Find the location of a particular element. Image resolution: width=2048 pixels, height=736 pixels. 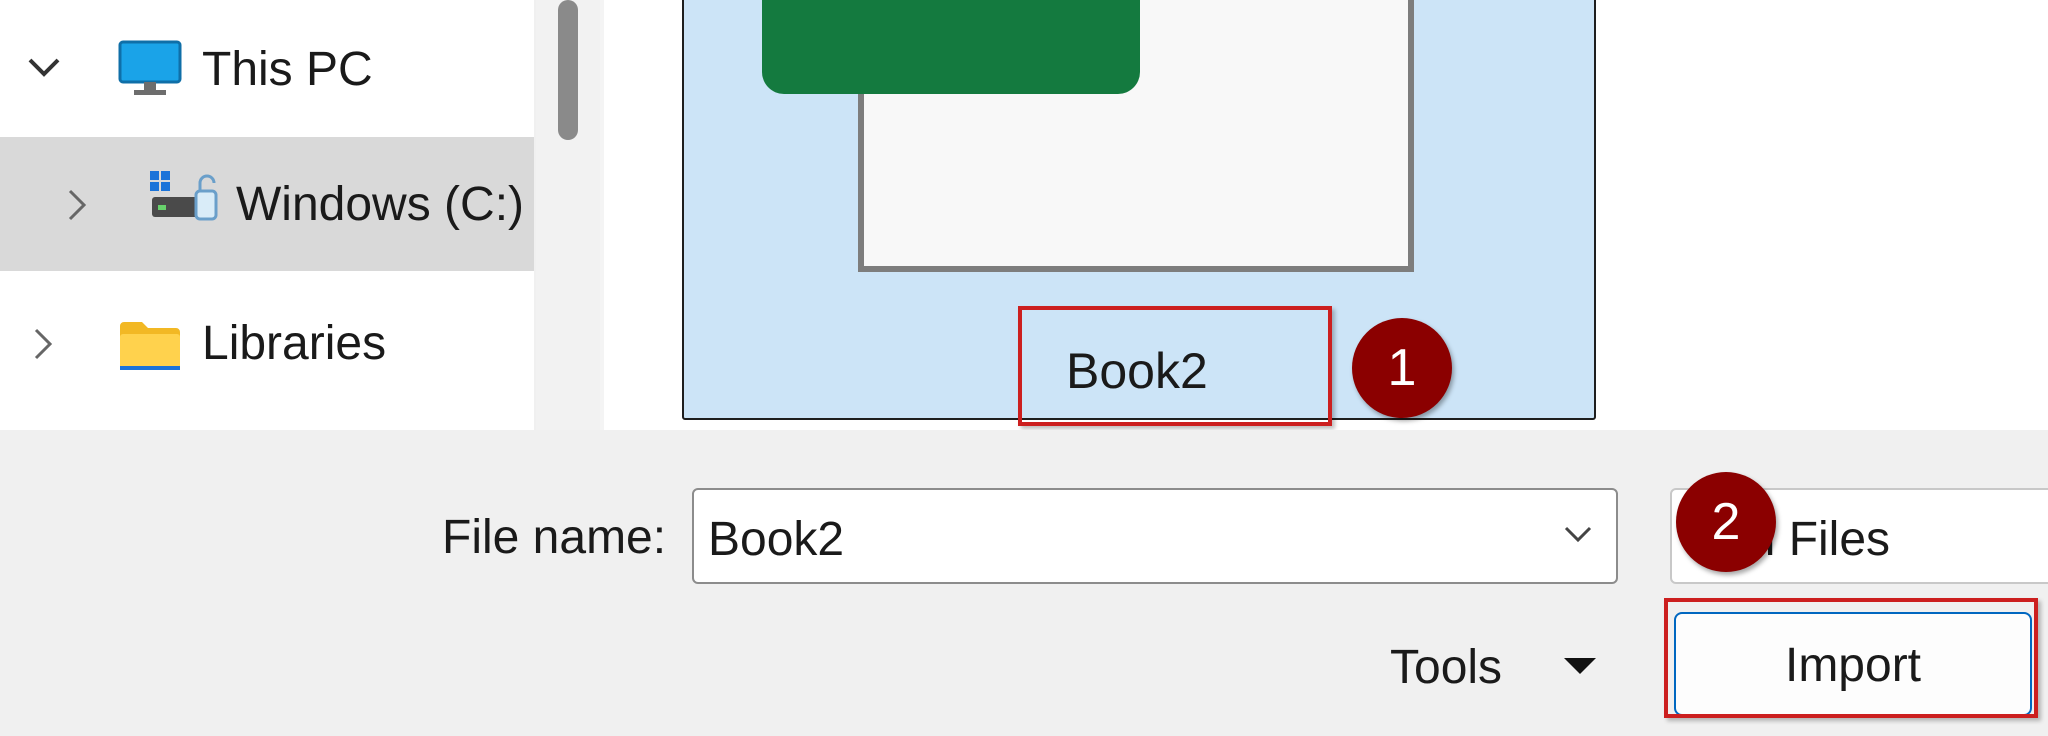

folder-icon is located at coordinates (150, 346).